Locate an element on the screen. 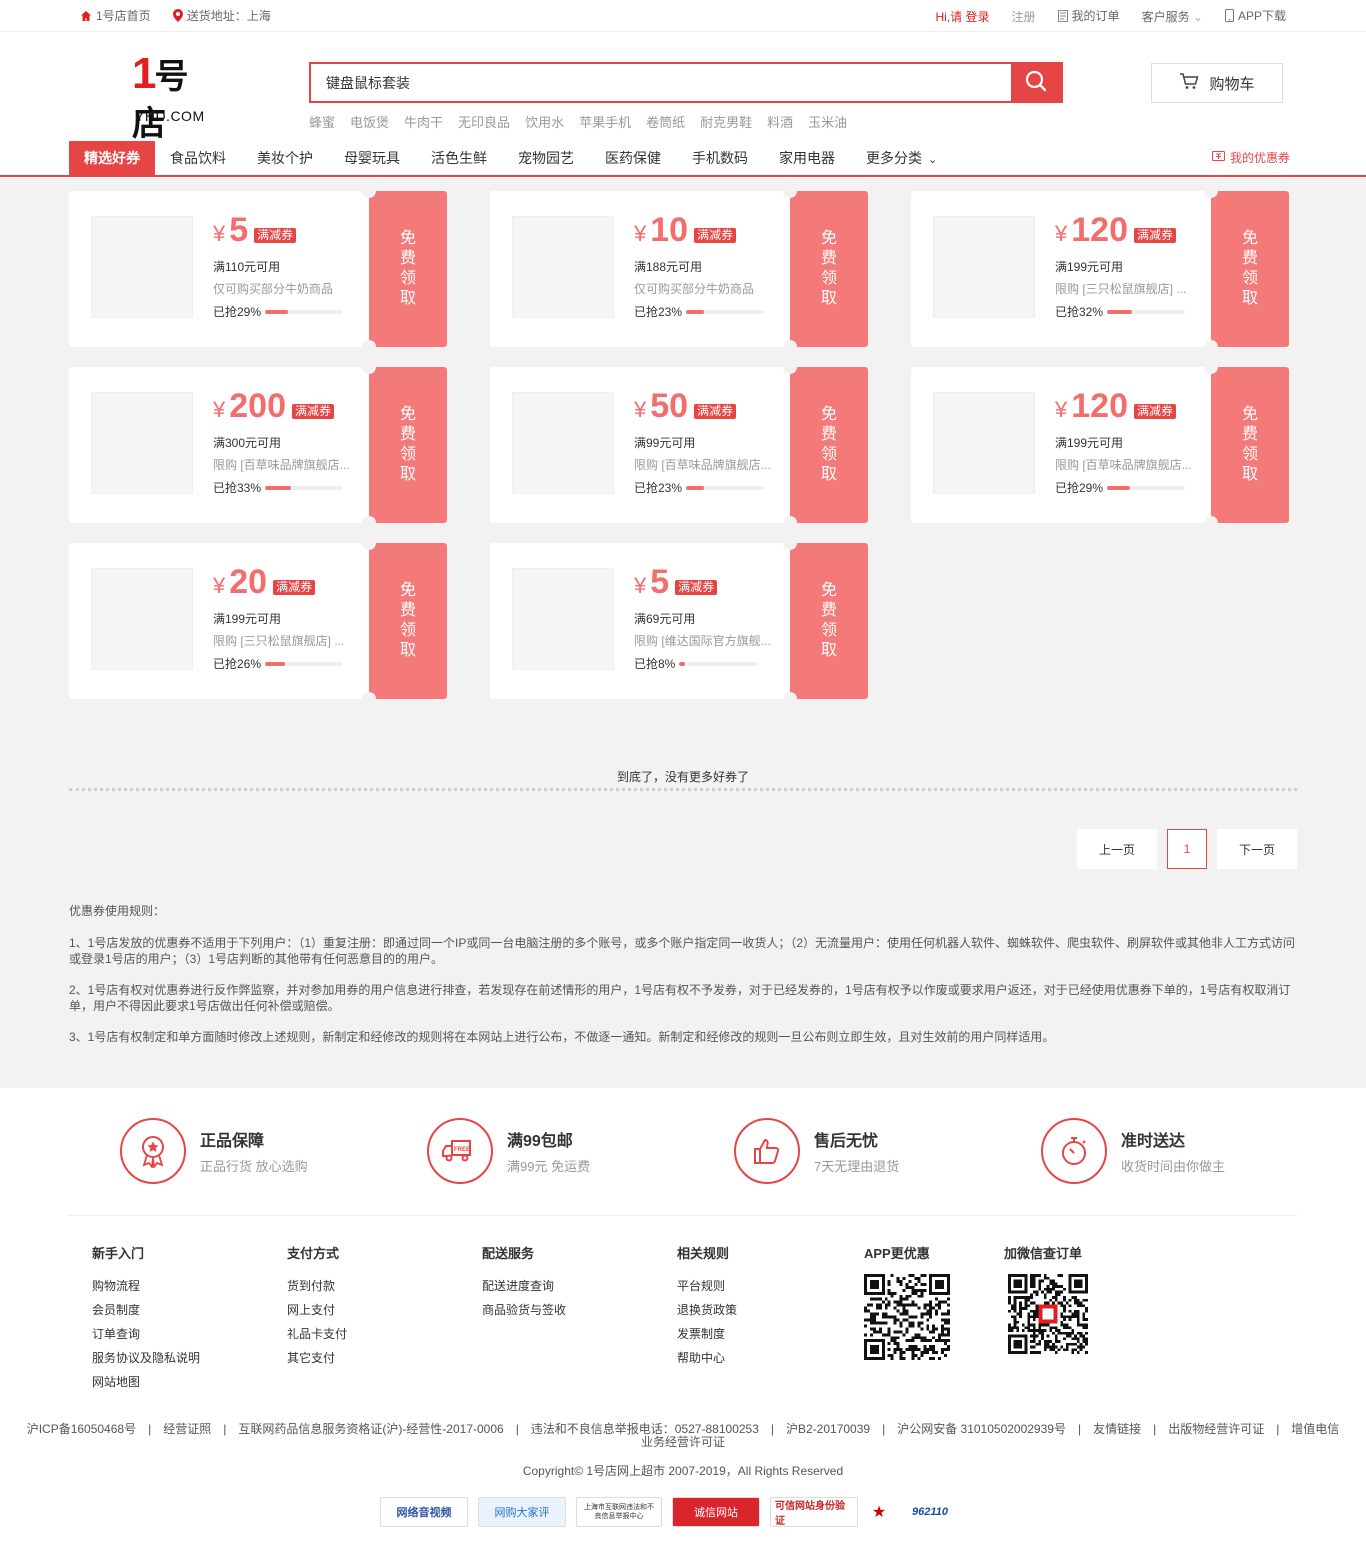 The height and width of the screenshot is (1550, 1366). login-link: 登录 is located at coordinates (978, 17).